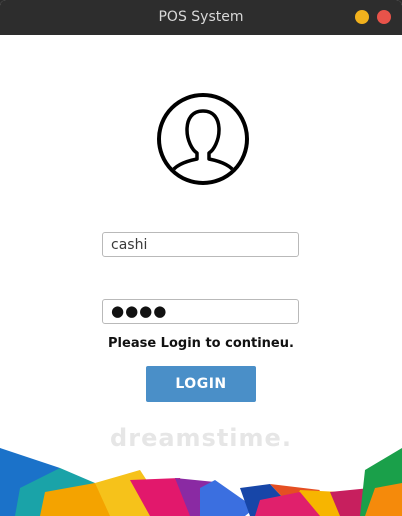 The image size is (402, 516). Describe the element at coordinates (201, 482) in the screenshot. I see `decorative-polygon-banner` at that location.